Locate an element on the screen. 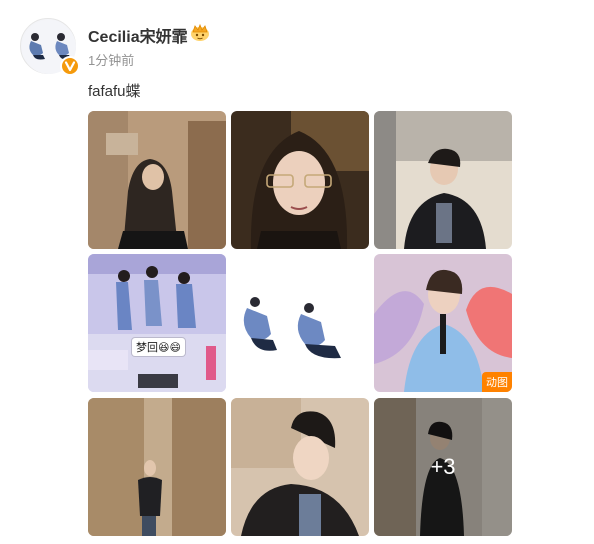 Image resolution: width=594 pixels, height=544 pixels. post-text: fafafu蝶 is located at coordinates (114, 91).